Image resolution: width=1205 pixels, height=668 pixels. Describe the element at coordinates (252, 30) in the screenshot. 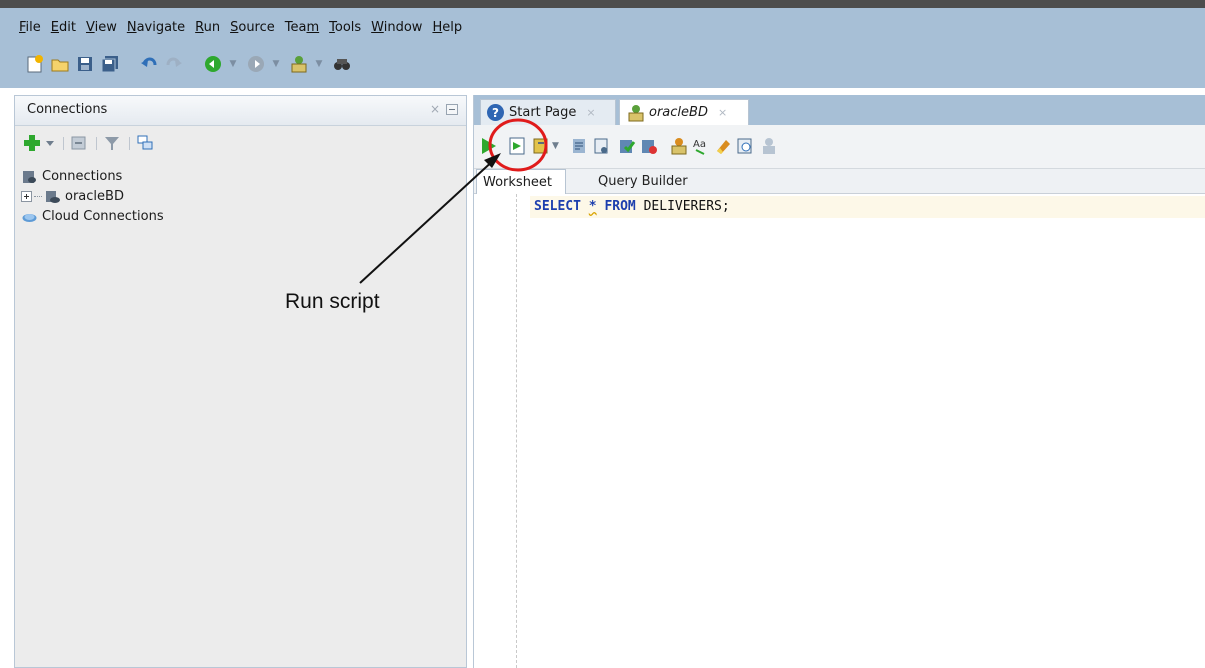

I see `menu-source: Source` at that location.